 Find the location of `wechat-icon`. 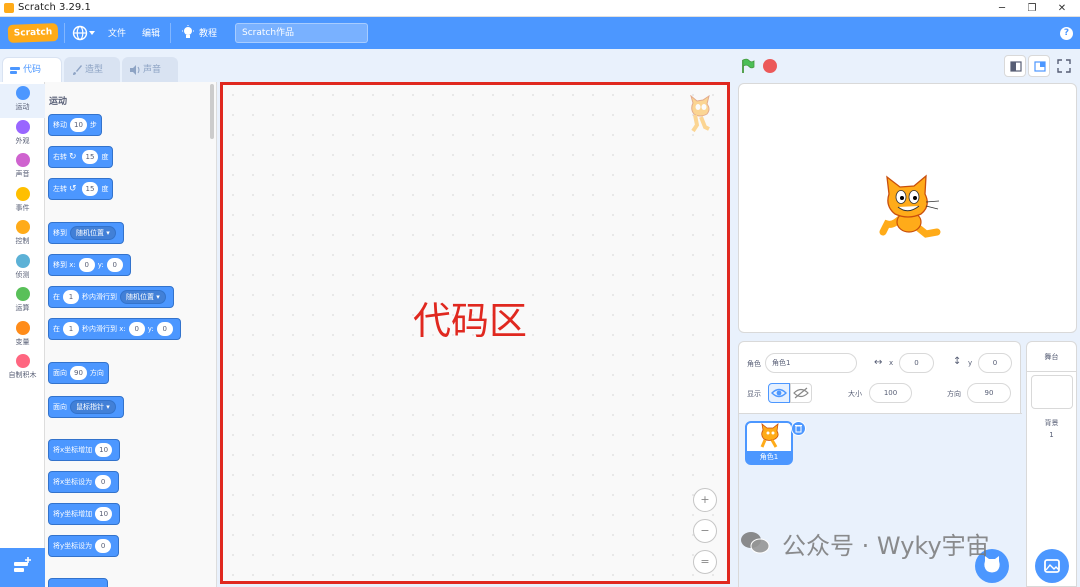

wechat-icon is located at coordinates (755, 543).